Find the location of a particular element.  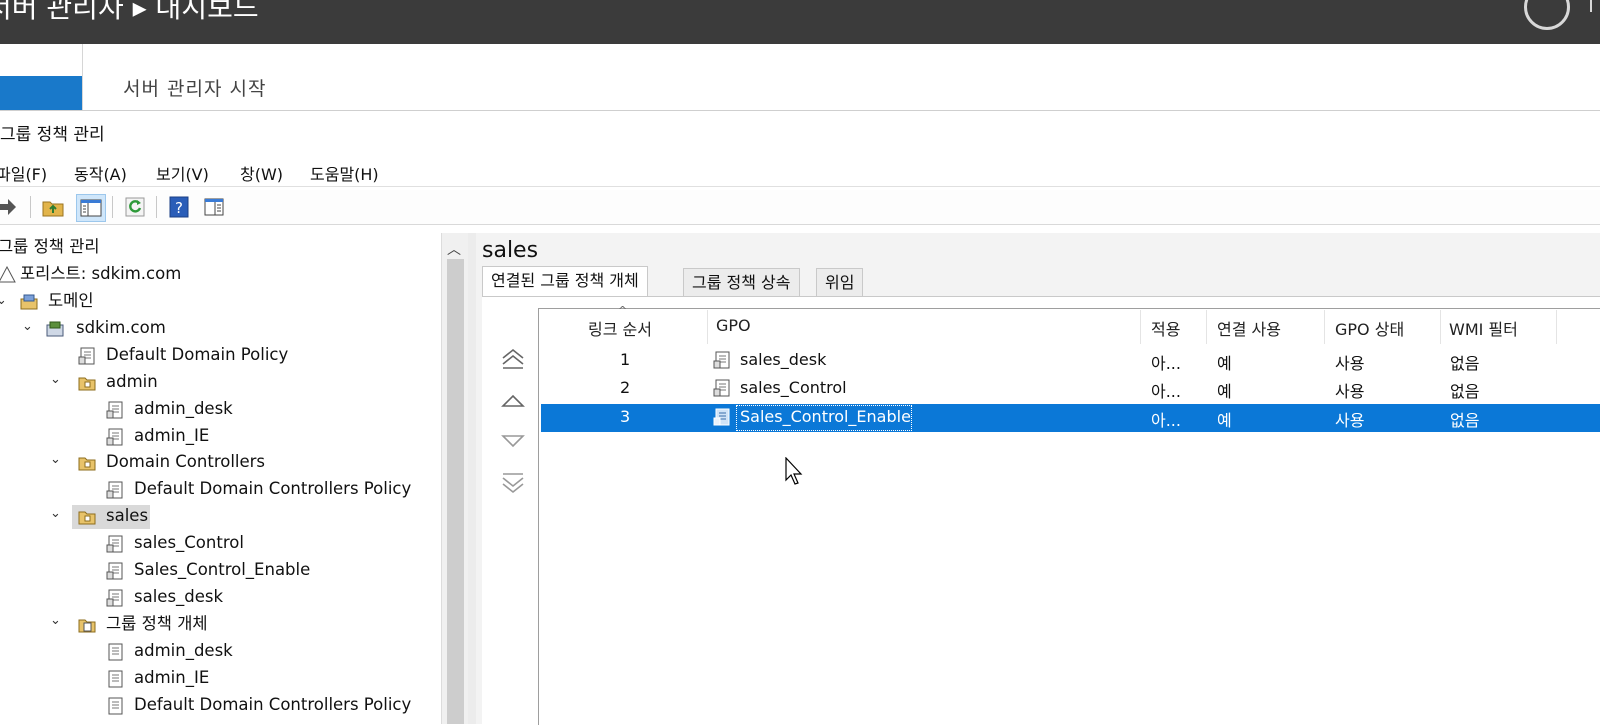

column-header-link-order: 링크 순서 is located at coordinates (620, 328).